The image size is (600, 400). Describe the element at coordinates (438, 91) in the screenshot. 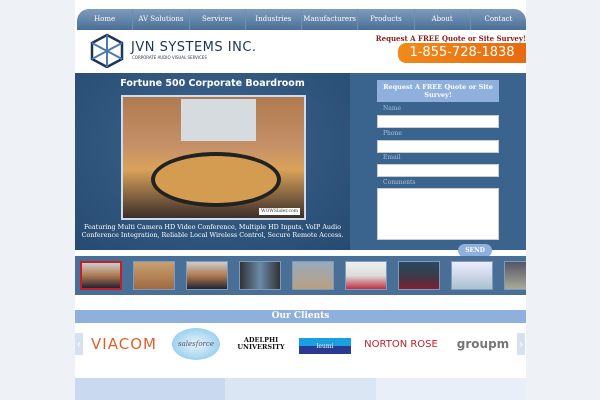

I see `form-heading: Request A FREE Quote or Site Survey!` at that location.